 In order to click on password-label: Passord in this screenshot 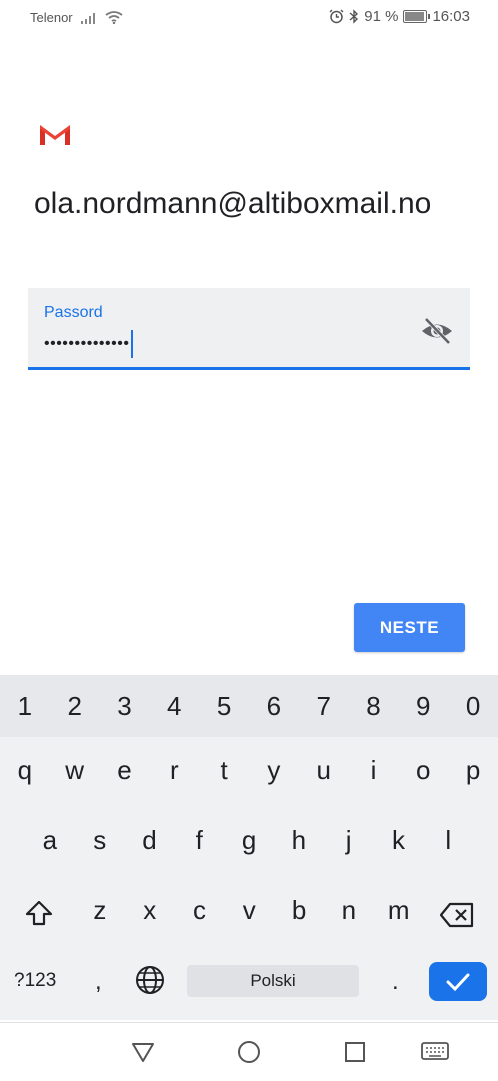, I will do `click(73, 312)`.